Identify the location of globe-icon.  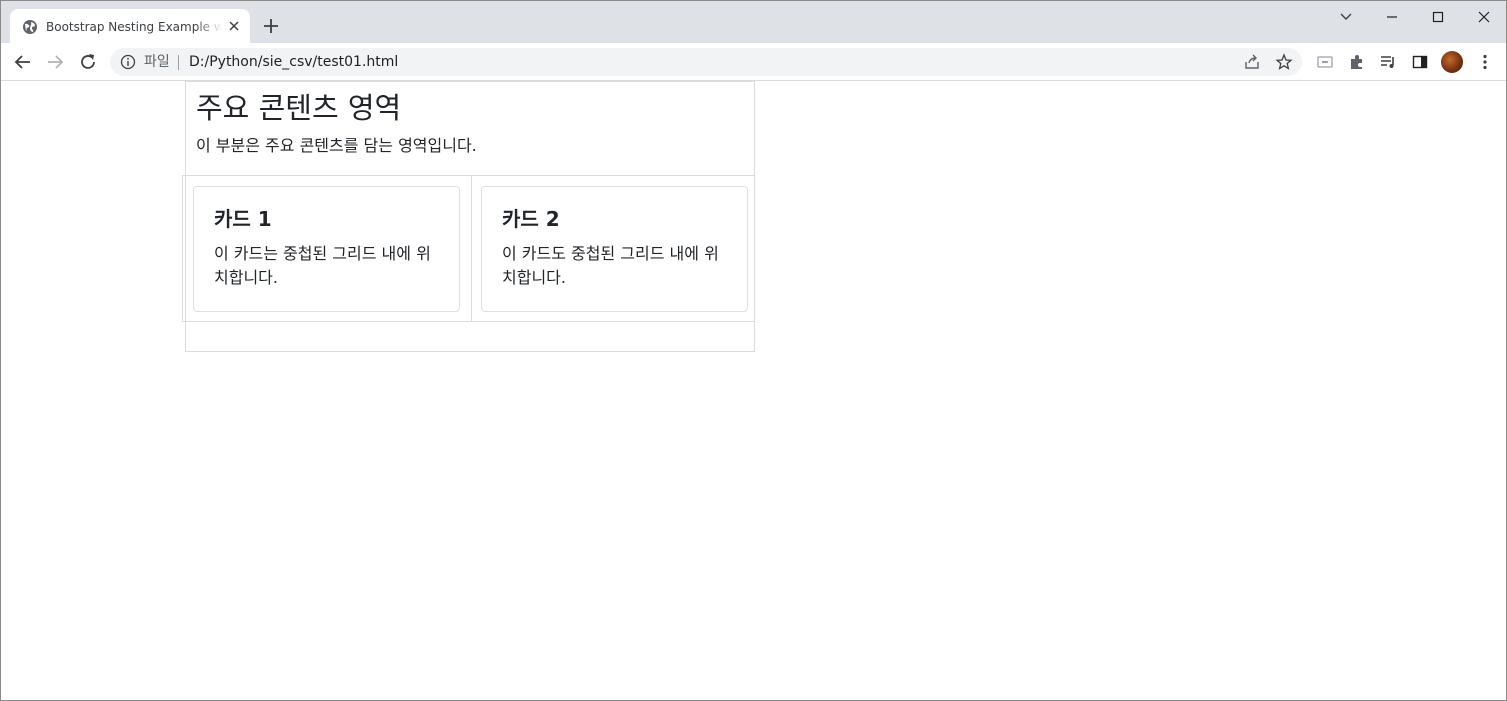
(30, 27).